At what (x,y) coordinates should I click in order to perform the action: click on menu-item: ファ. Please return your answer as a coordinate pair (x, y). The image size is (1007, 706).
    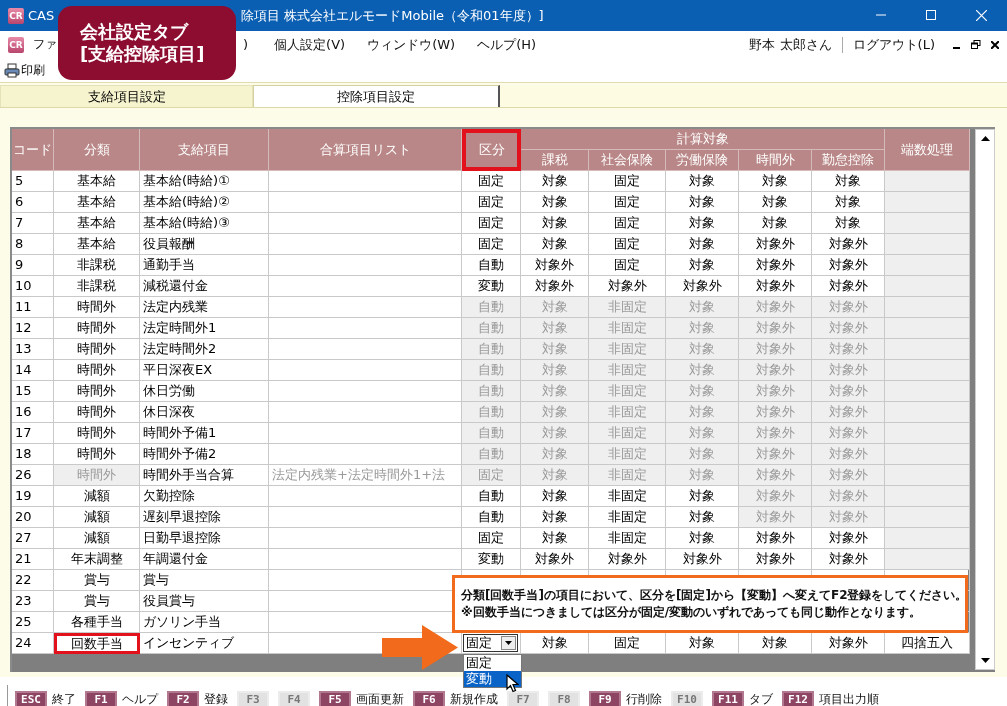
    Looking at the image, I should click on (45, 44).